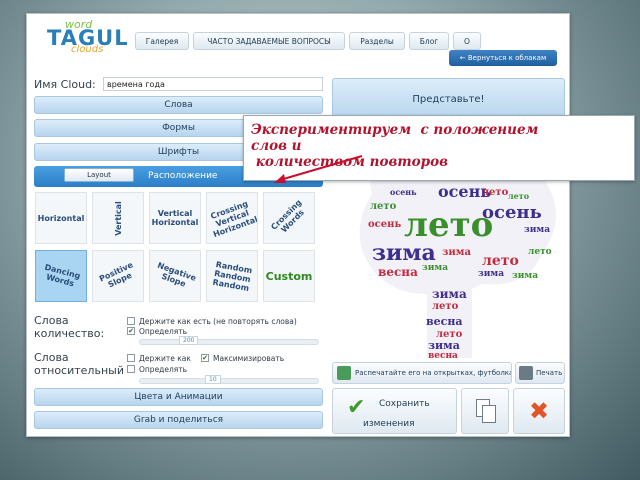 The height and width of the screenshot is (480, 640). What do you see at coordinates (503, 58) in the screenshot?
I see `back-to-clouds-button: ← Вернуться к облакам` at bounding box center [503, 58].